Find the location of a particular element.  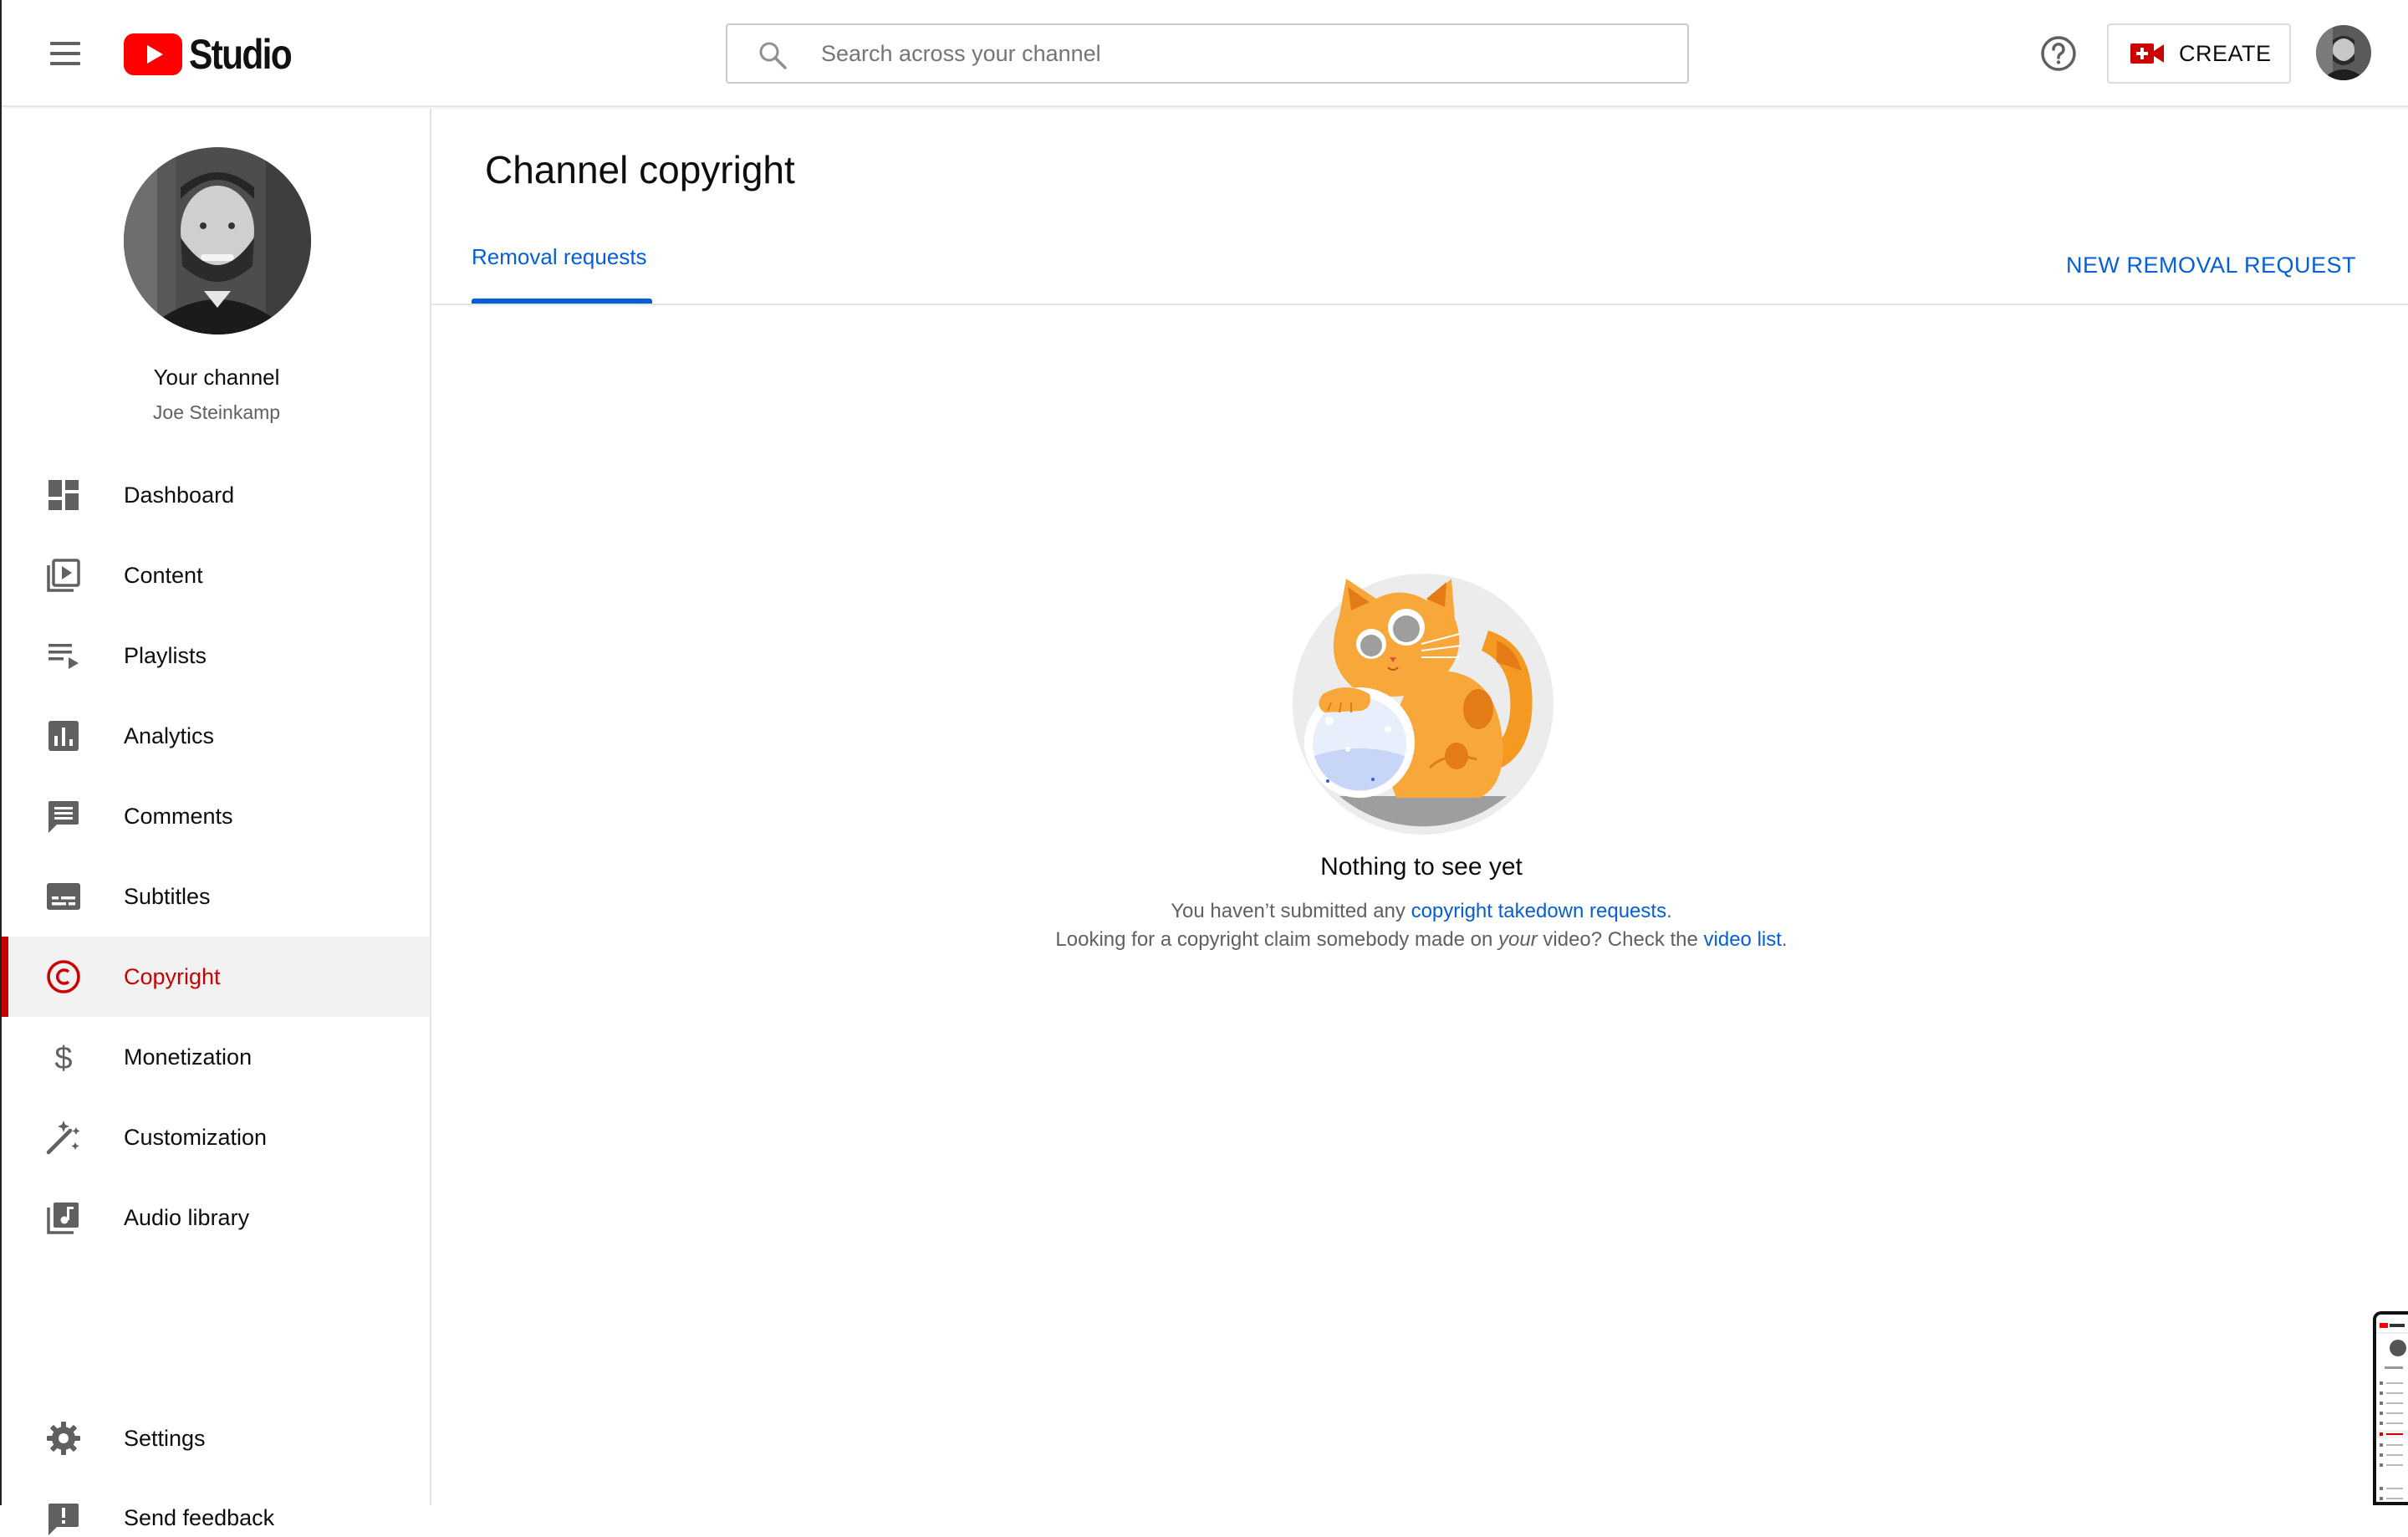

sidebar-item-subtitles: Subtitles is located at coordinates (216, 896).